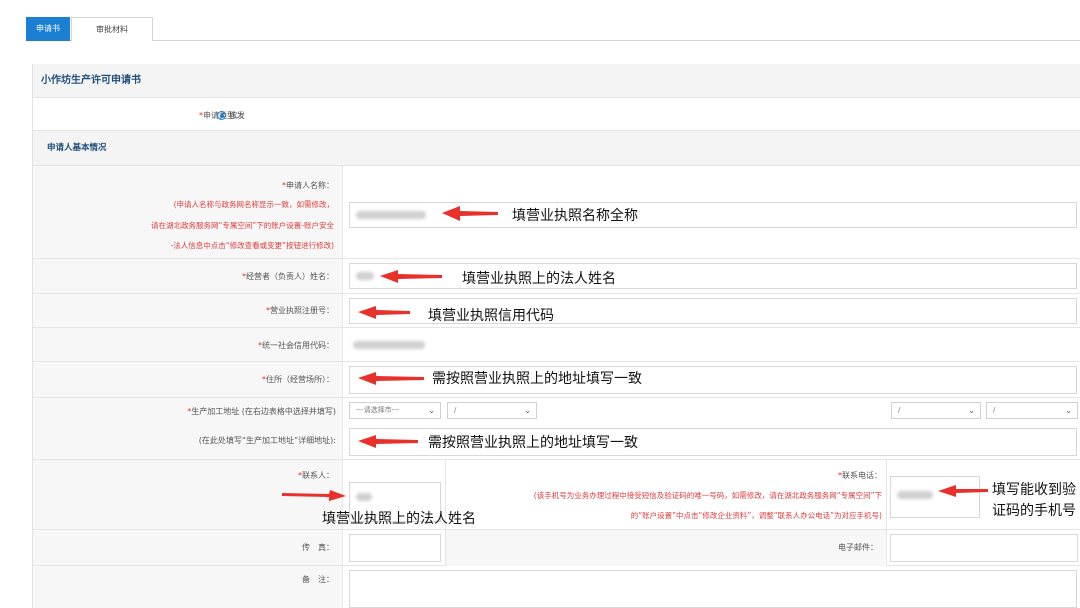 The width and height of the screenshot is (1080, 608). I want to click on annotation-text-3: 填营业执照信用代码, so click(491, 316).